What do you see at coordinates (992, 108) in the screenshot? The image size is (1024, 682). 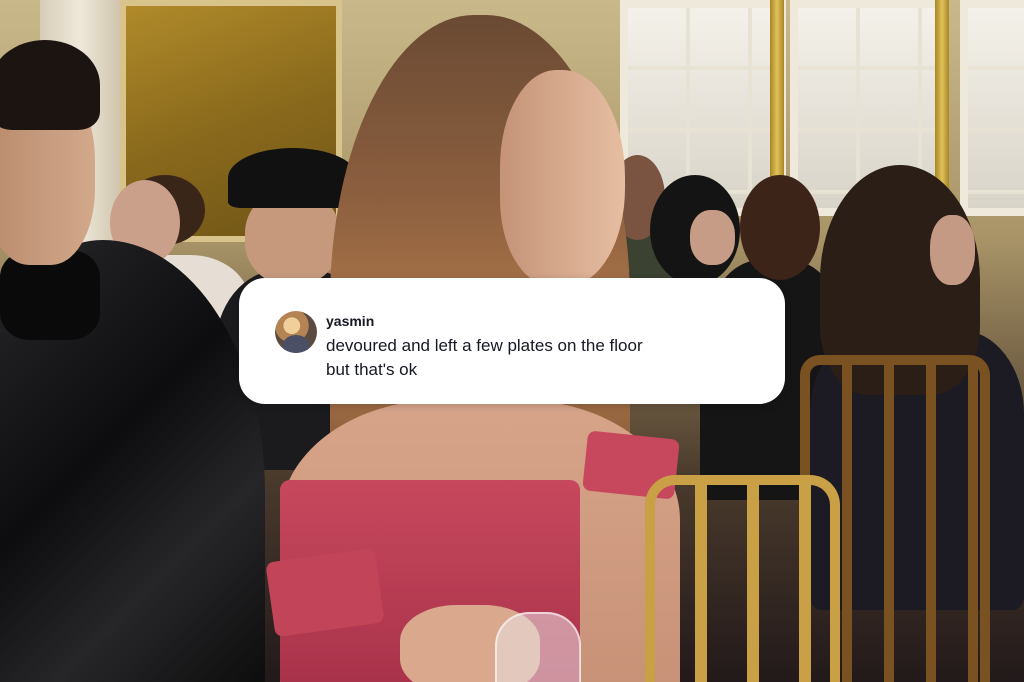 I see `background-window` at bounding box center [992, 108].